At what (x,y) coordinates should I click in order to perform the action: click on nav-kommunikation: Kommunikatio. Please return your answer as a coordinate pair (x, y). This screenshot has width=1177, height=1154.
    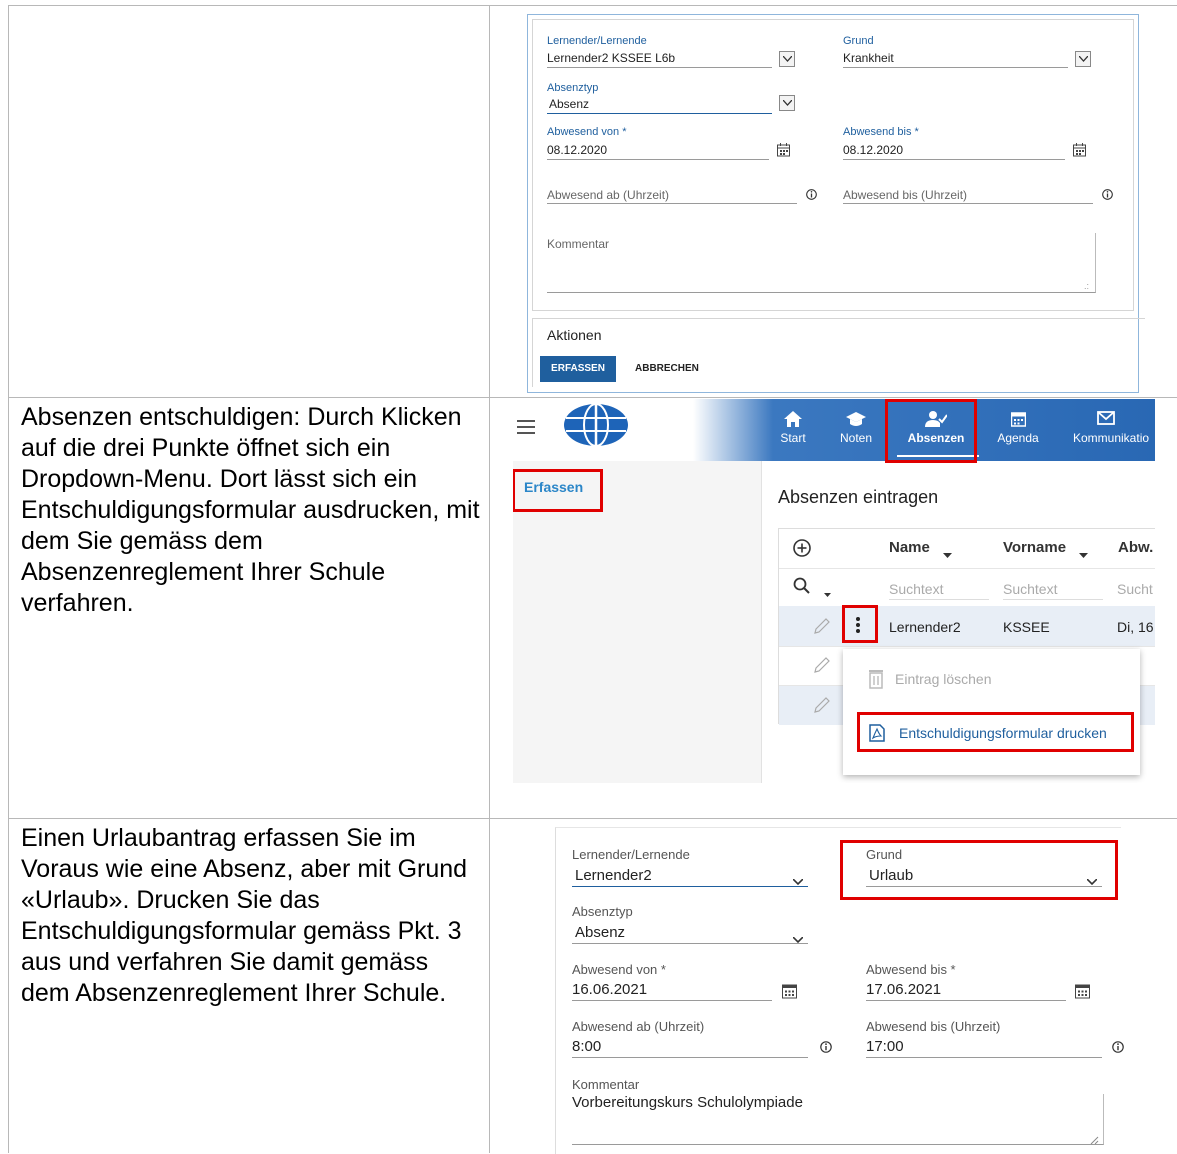
    Looking at the image, I should click on (1114, 428).